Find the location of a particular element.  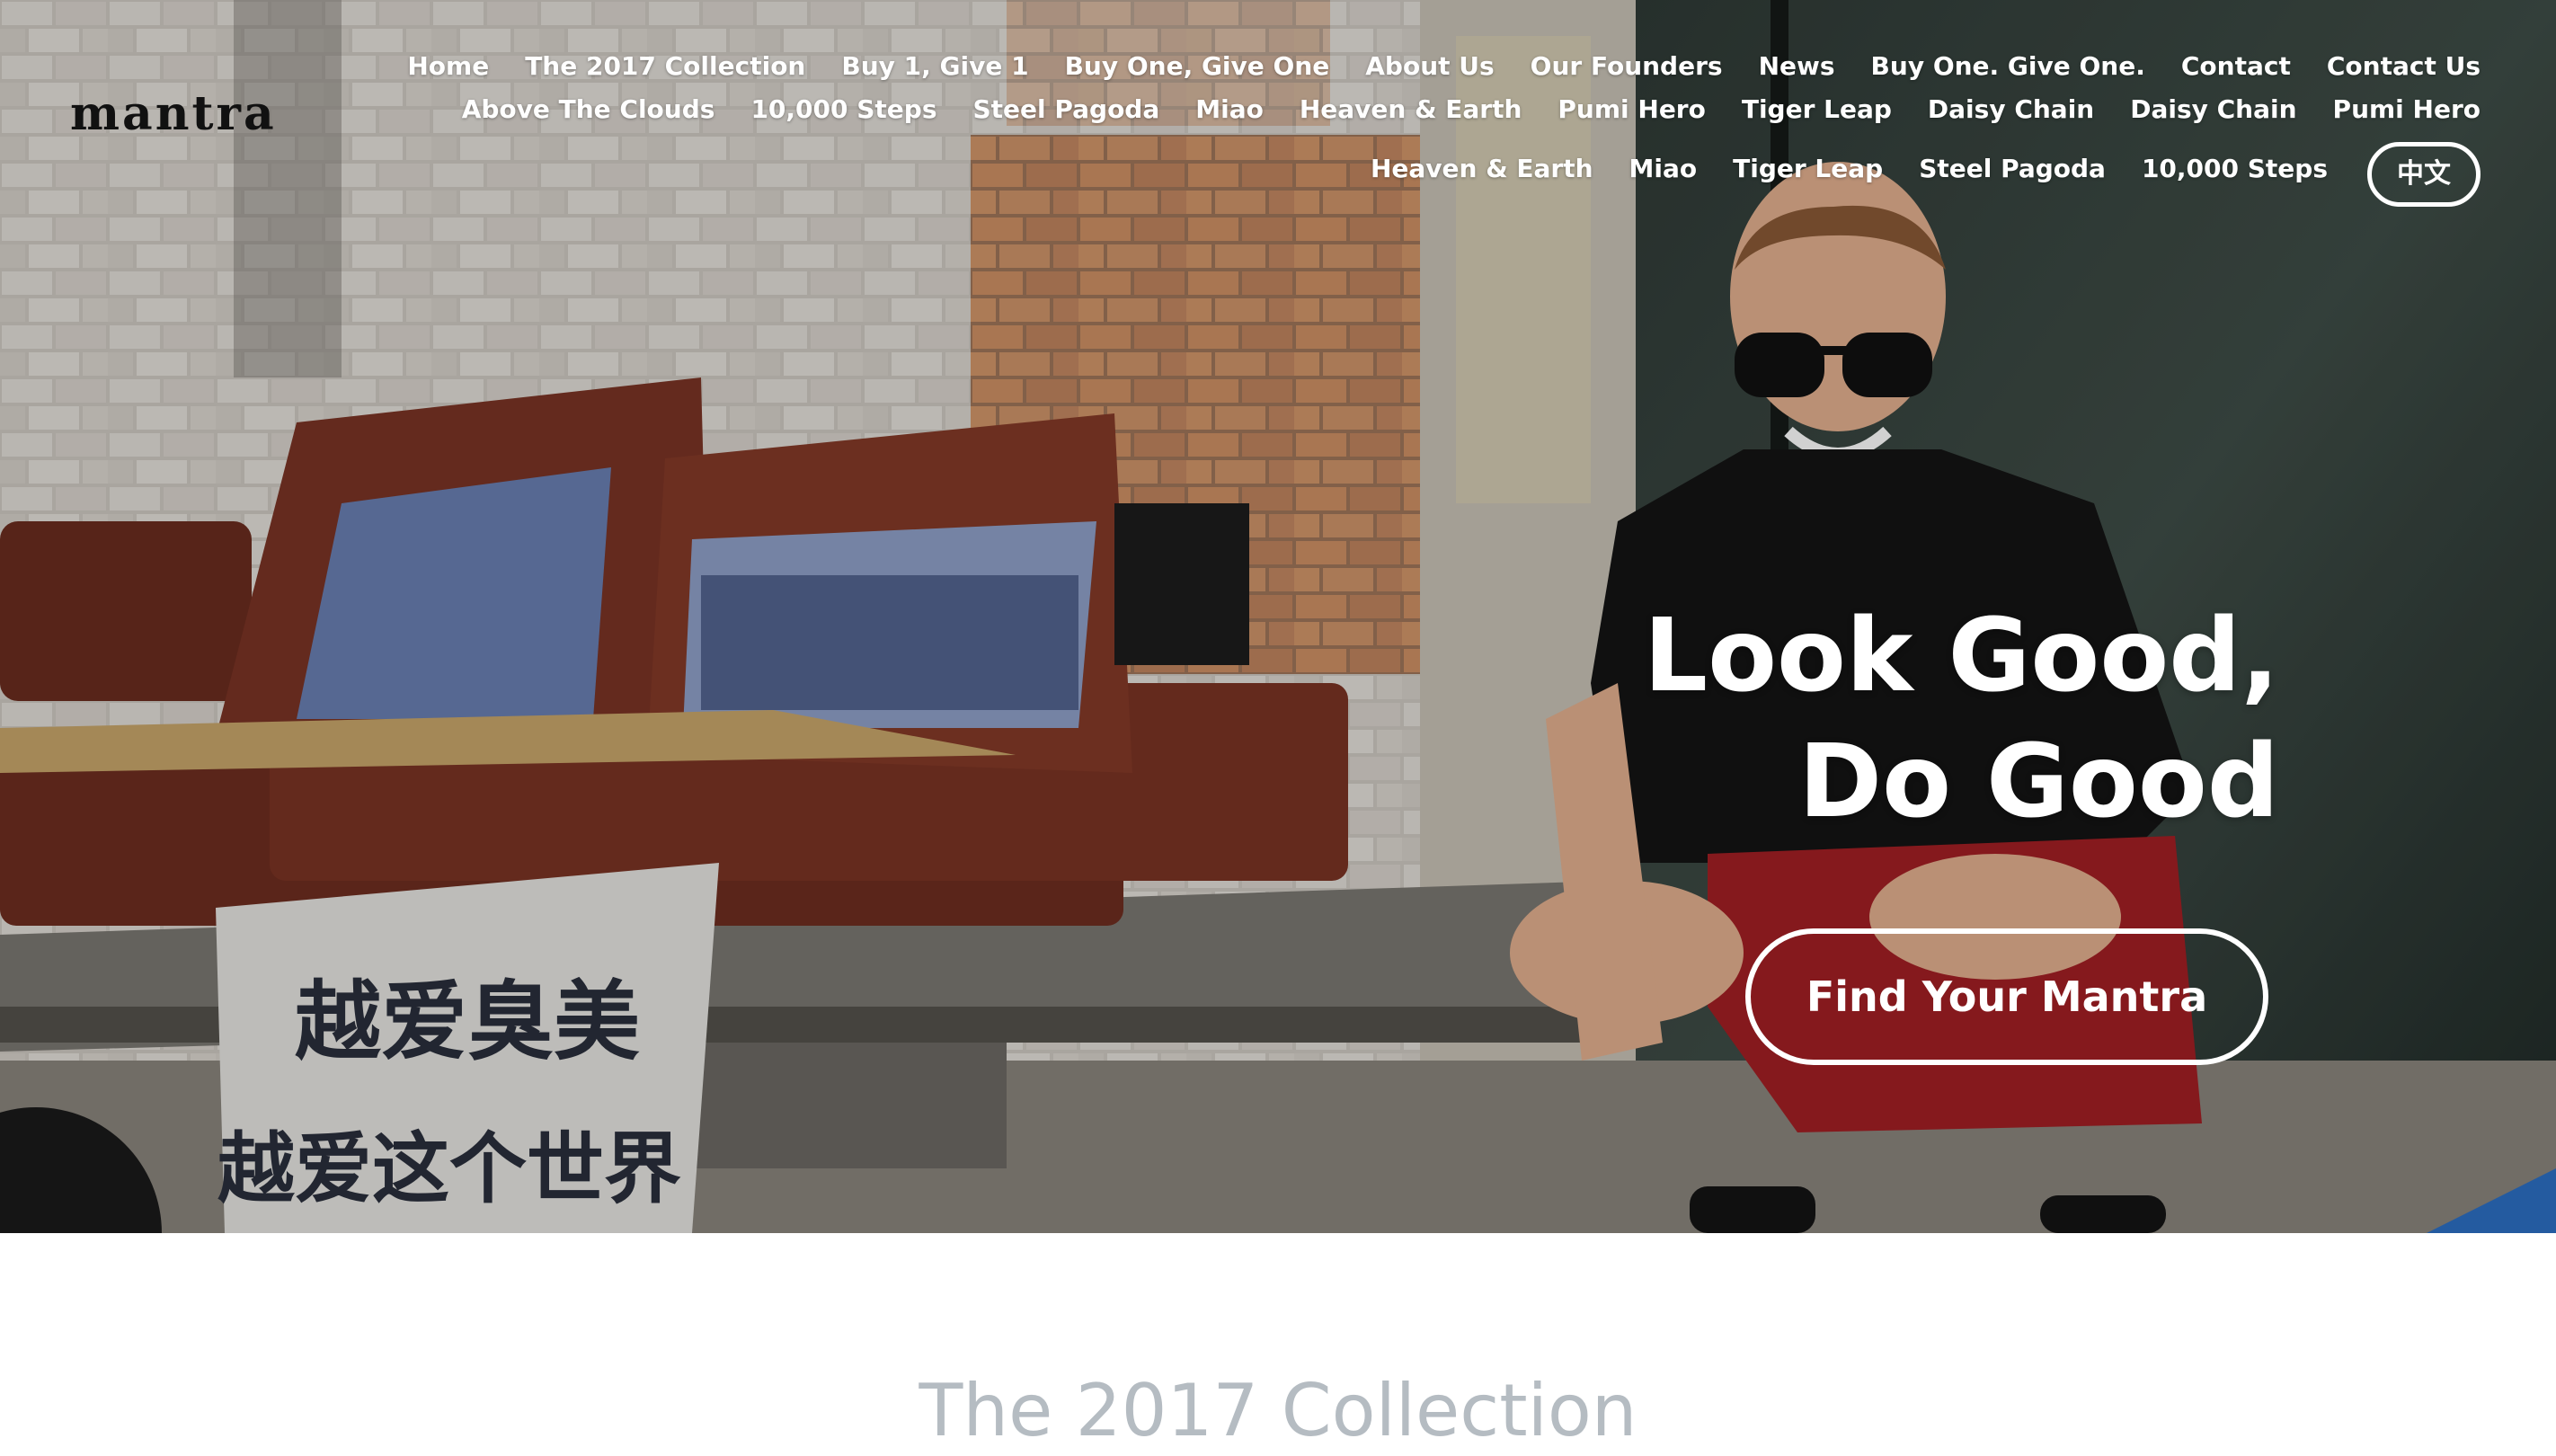

nav-item-buy-one-give-one: Buy One, Give One is located at coordinates (1197, 66).